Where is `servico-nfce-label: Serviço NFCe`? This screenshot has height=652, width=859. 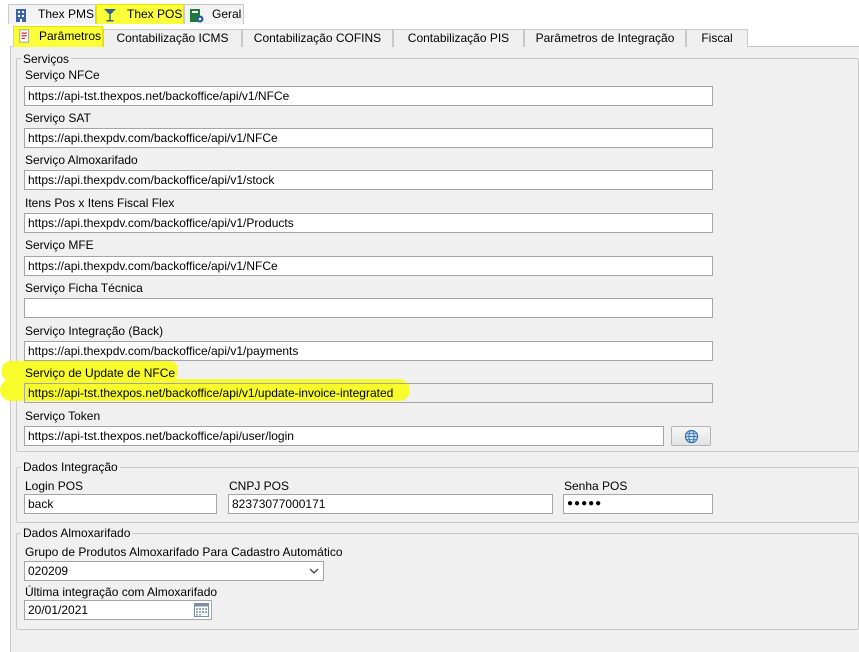
servico-nfce-label: Serviço NFCe is located at coordinates (62, 75).